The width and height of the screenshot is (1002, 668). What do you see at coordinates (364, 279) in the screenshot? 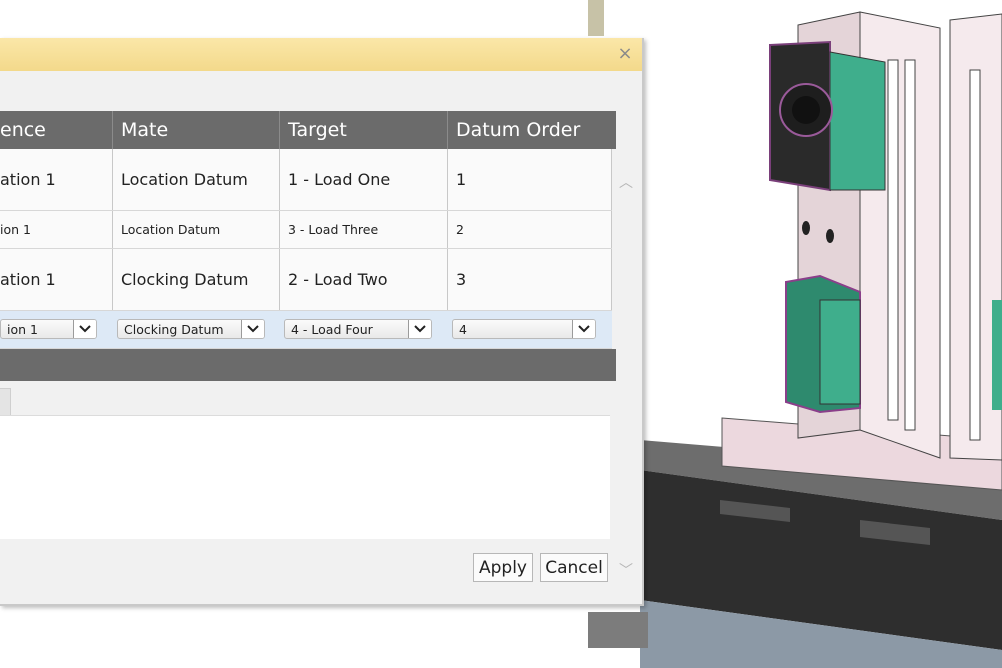
I see `cell-target: 2 - Load Two` at bounding box center [364, 279].